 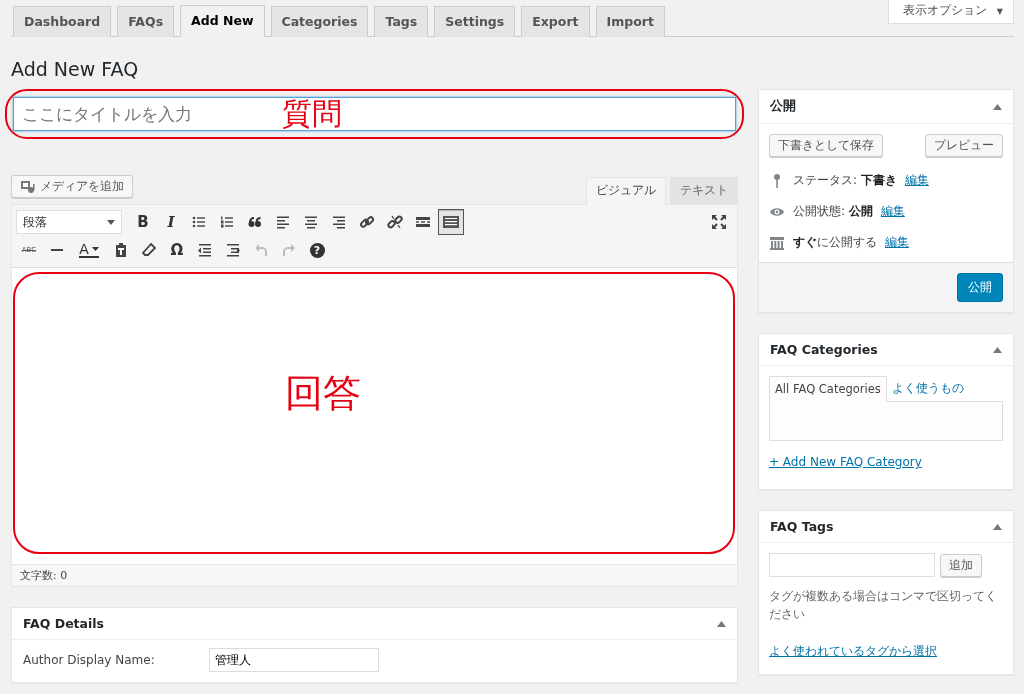 I want to click on add-tag-button: 追加, so click(x=961, y=565).